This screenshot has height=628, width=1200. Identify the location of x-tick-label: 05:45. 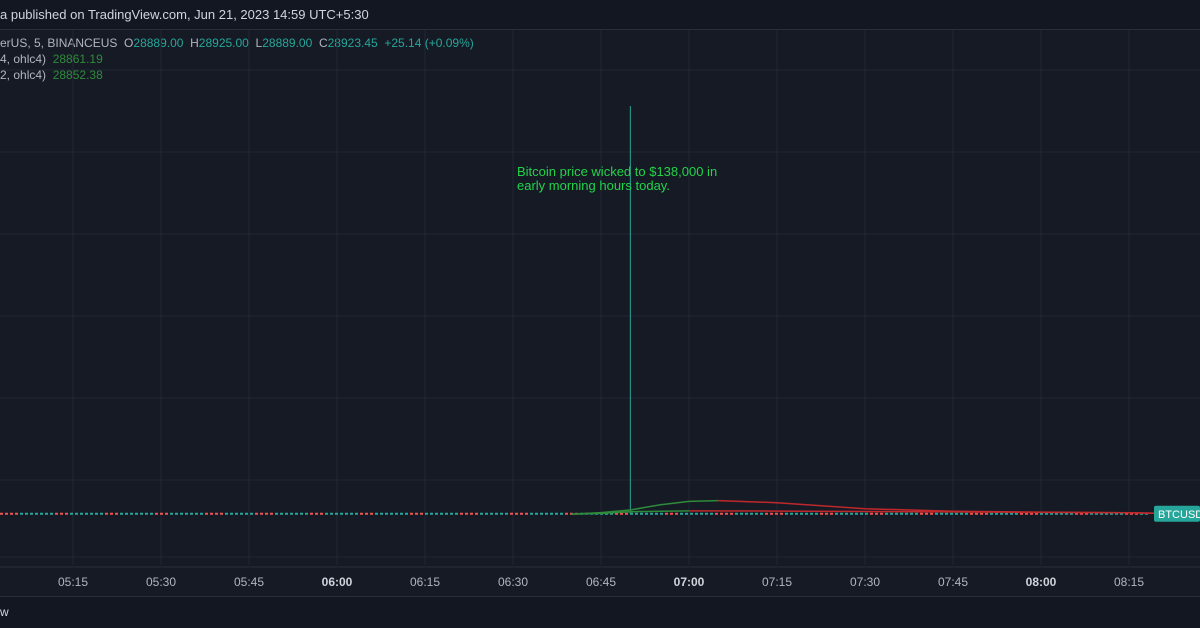
(249, 582).